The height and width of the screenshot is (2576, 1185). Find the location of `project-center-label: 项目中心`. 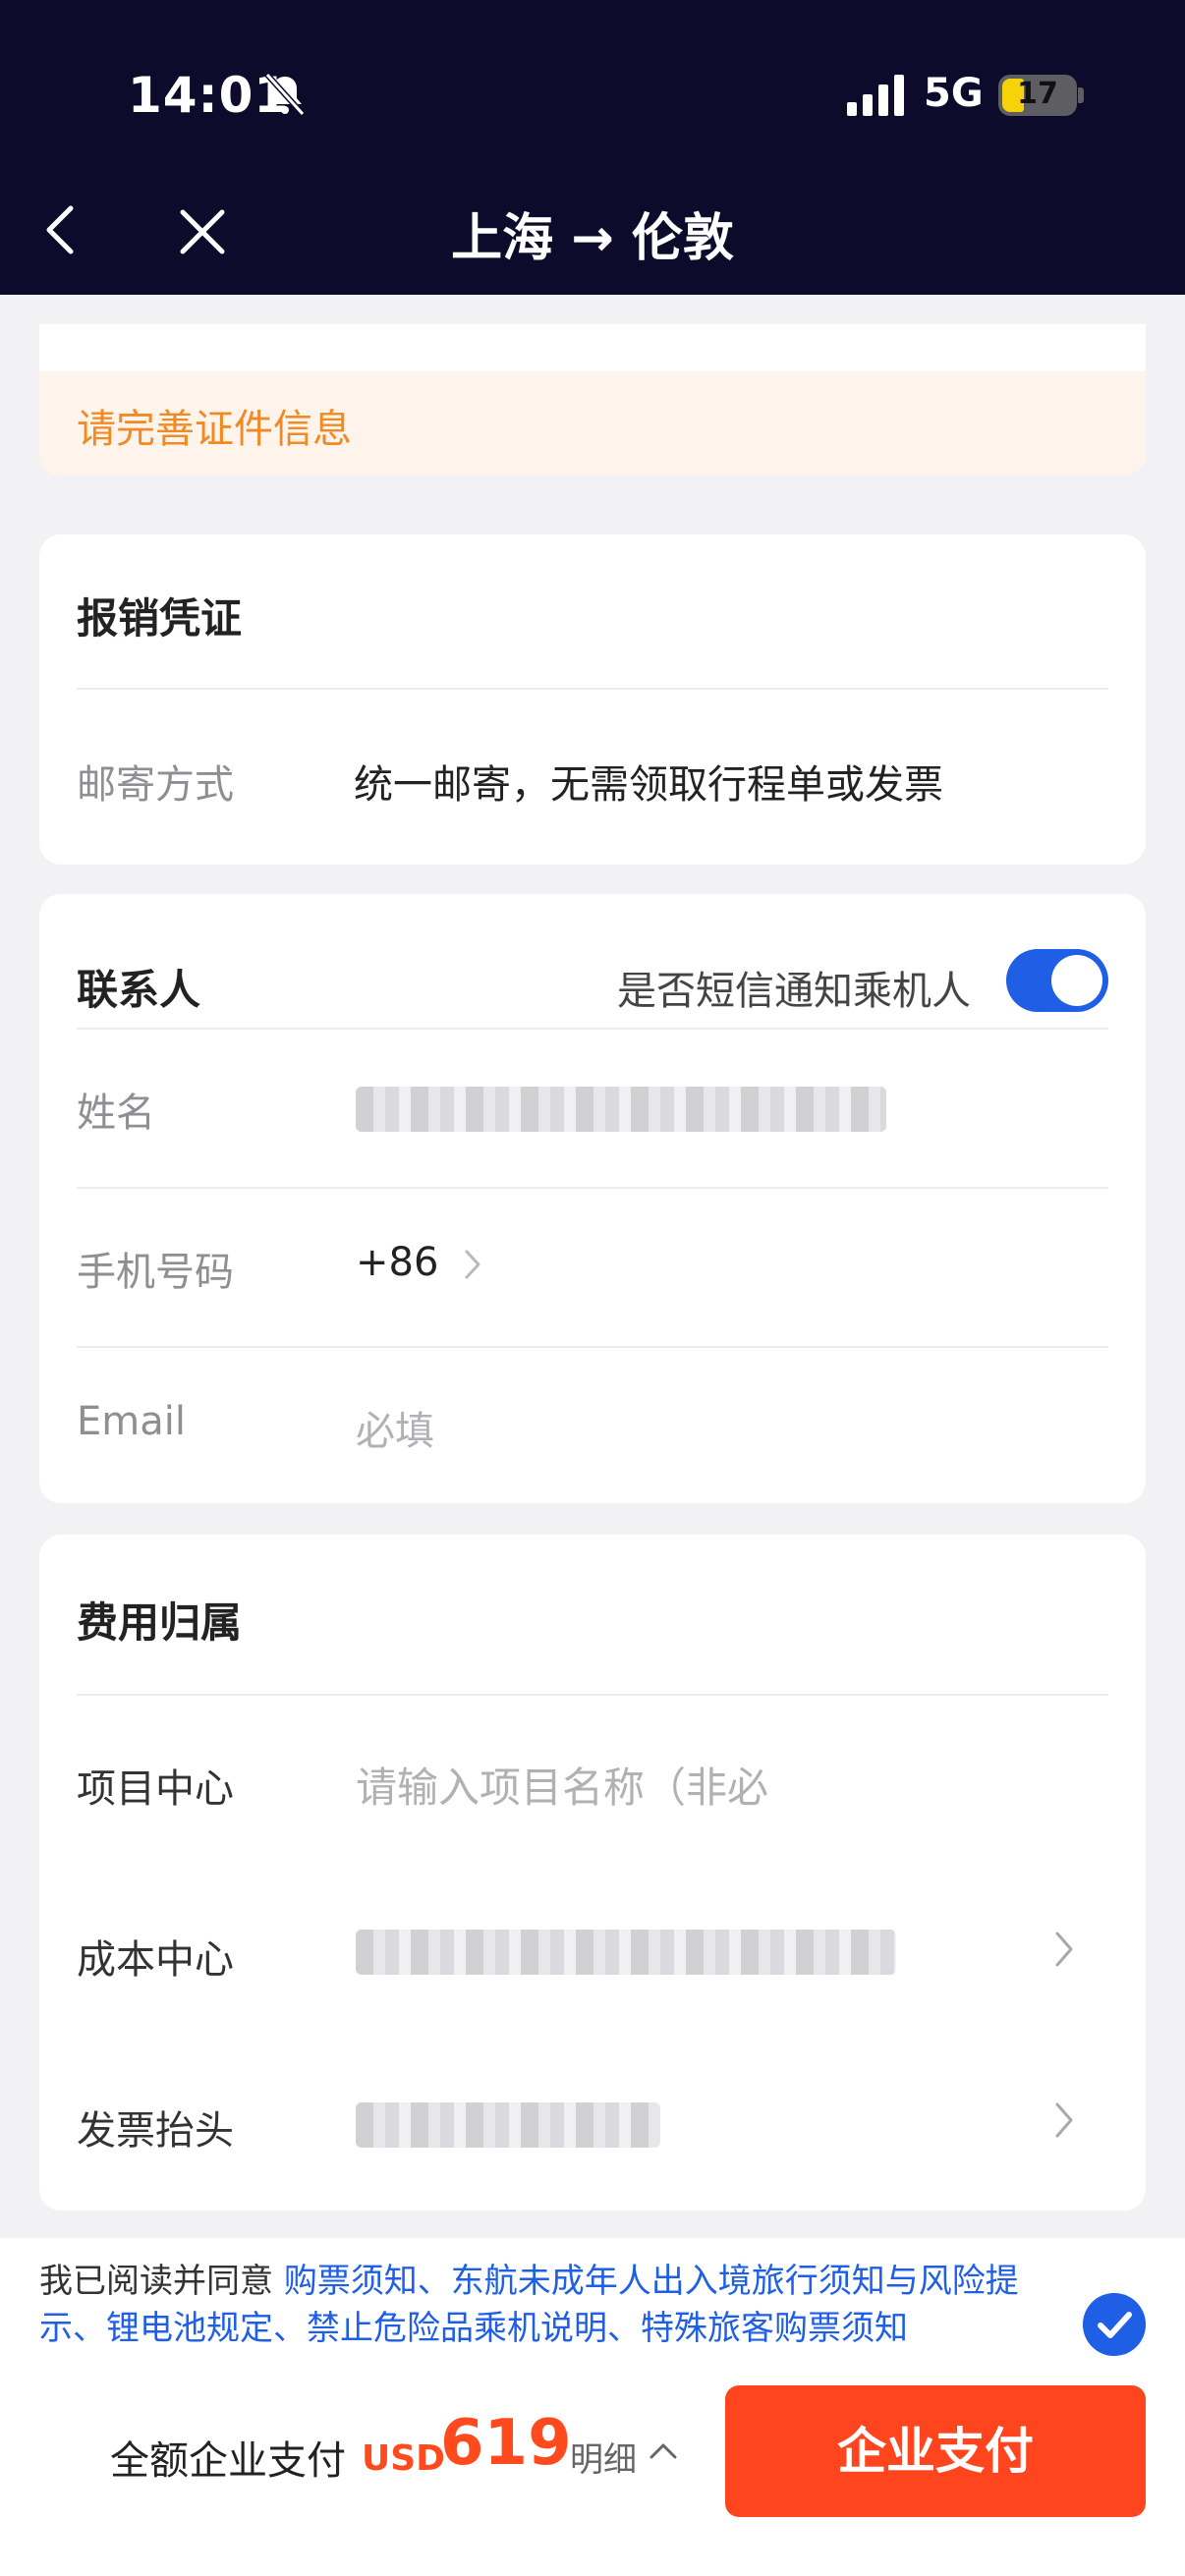

project-center-label: 项目中心 is located at coordinates (155, 1789).